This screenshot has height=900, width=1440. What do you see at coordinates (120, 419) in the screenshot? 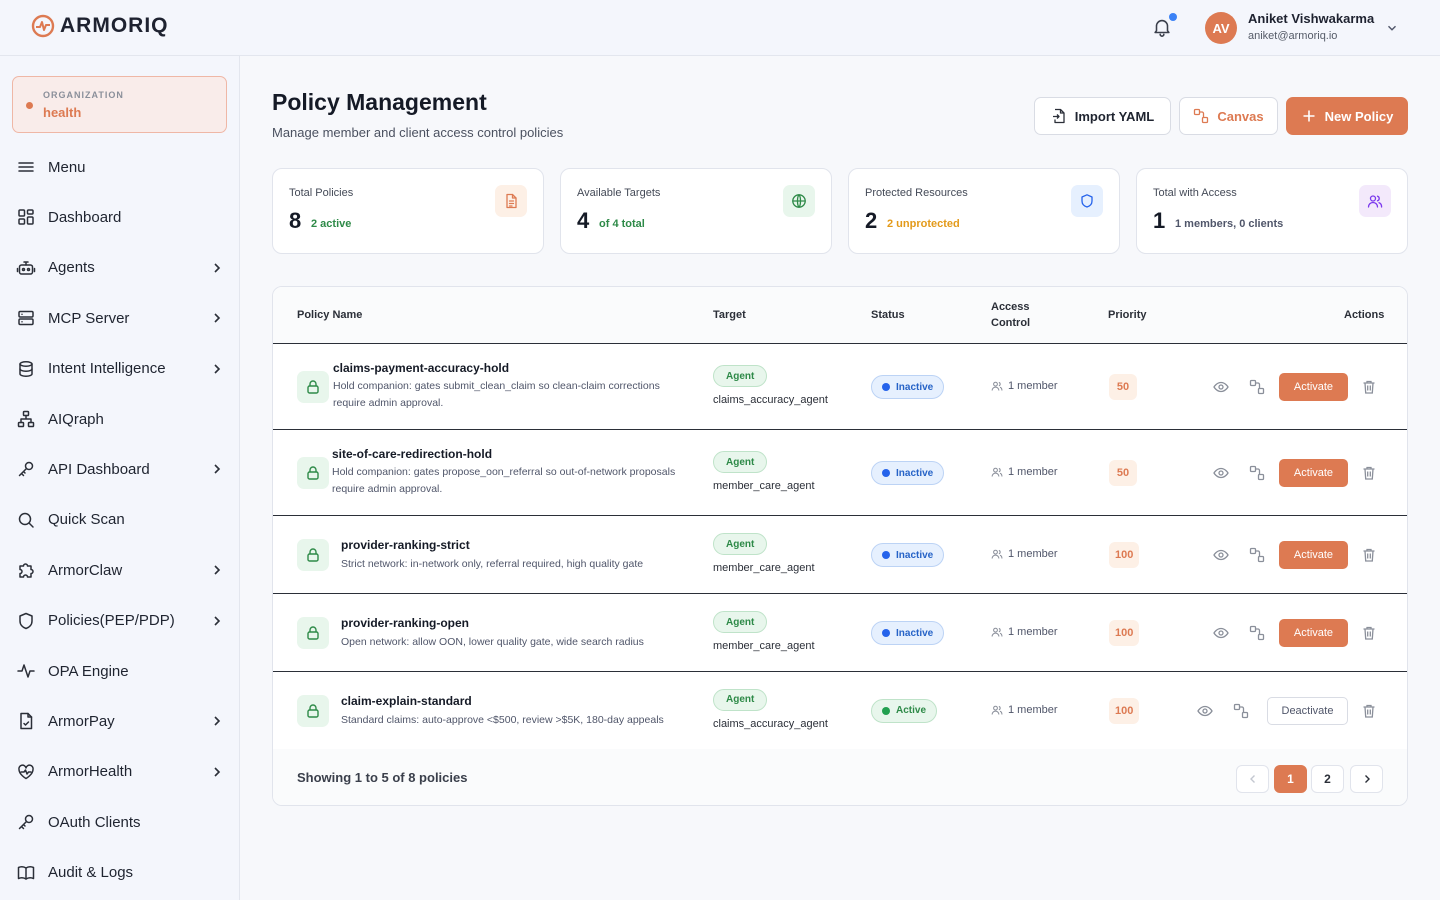
I see `sidebar-item-aiqraph: AIQraph` at bounding box center [120, 419].